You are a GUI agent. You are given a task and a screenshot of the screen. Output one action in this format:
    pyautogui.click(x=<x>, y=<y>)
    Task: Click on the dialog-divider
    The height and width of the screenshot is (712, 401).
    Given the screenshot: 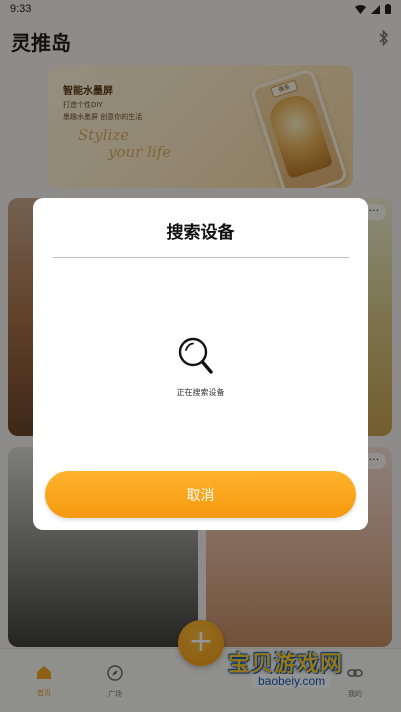 What is the action you would take?
    pyautogui.click(x=201, y=257)
    